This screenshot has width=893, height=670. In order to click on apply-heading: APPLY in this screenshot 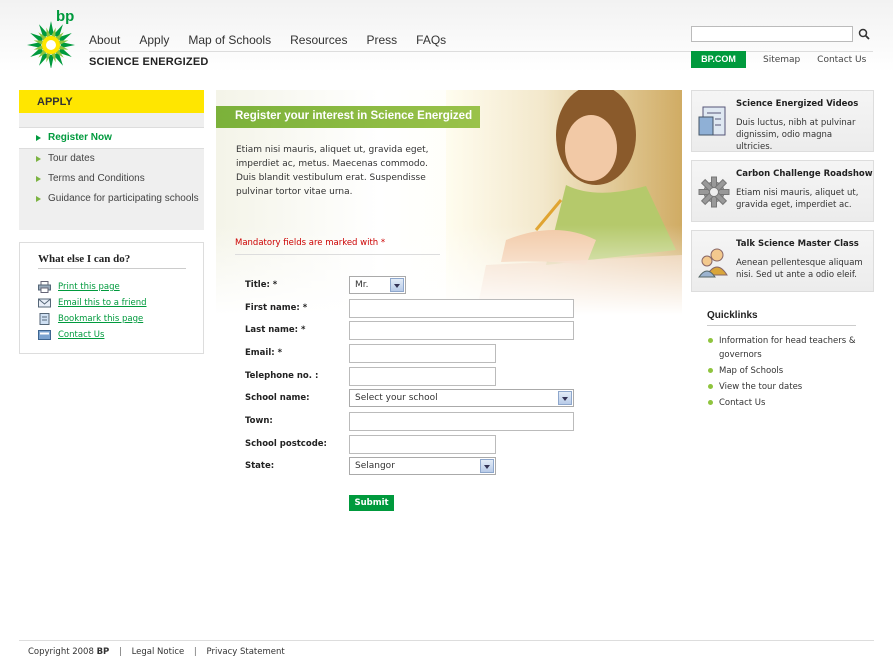, I will do `click(111, 101)`.